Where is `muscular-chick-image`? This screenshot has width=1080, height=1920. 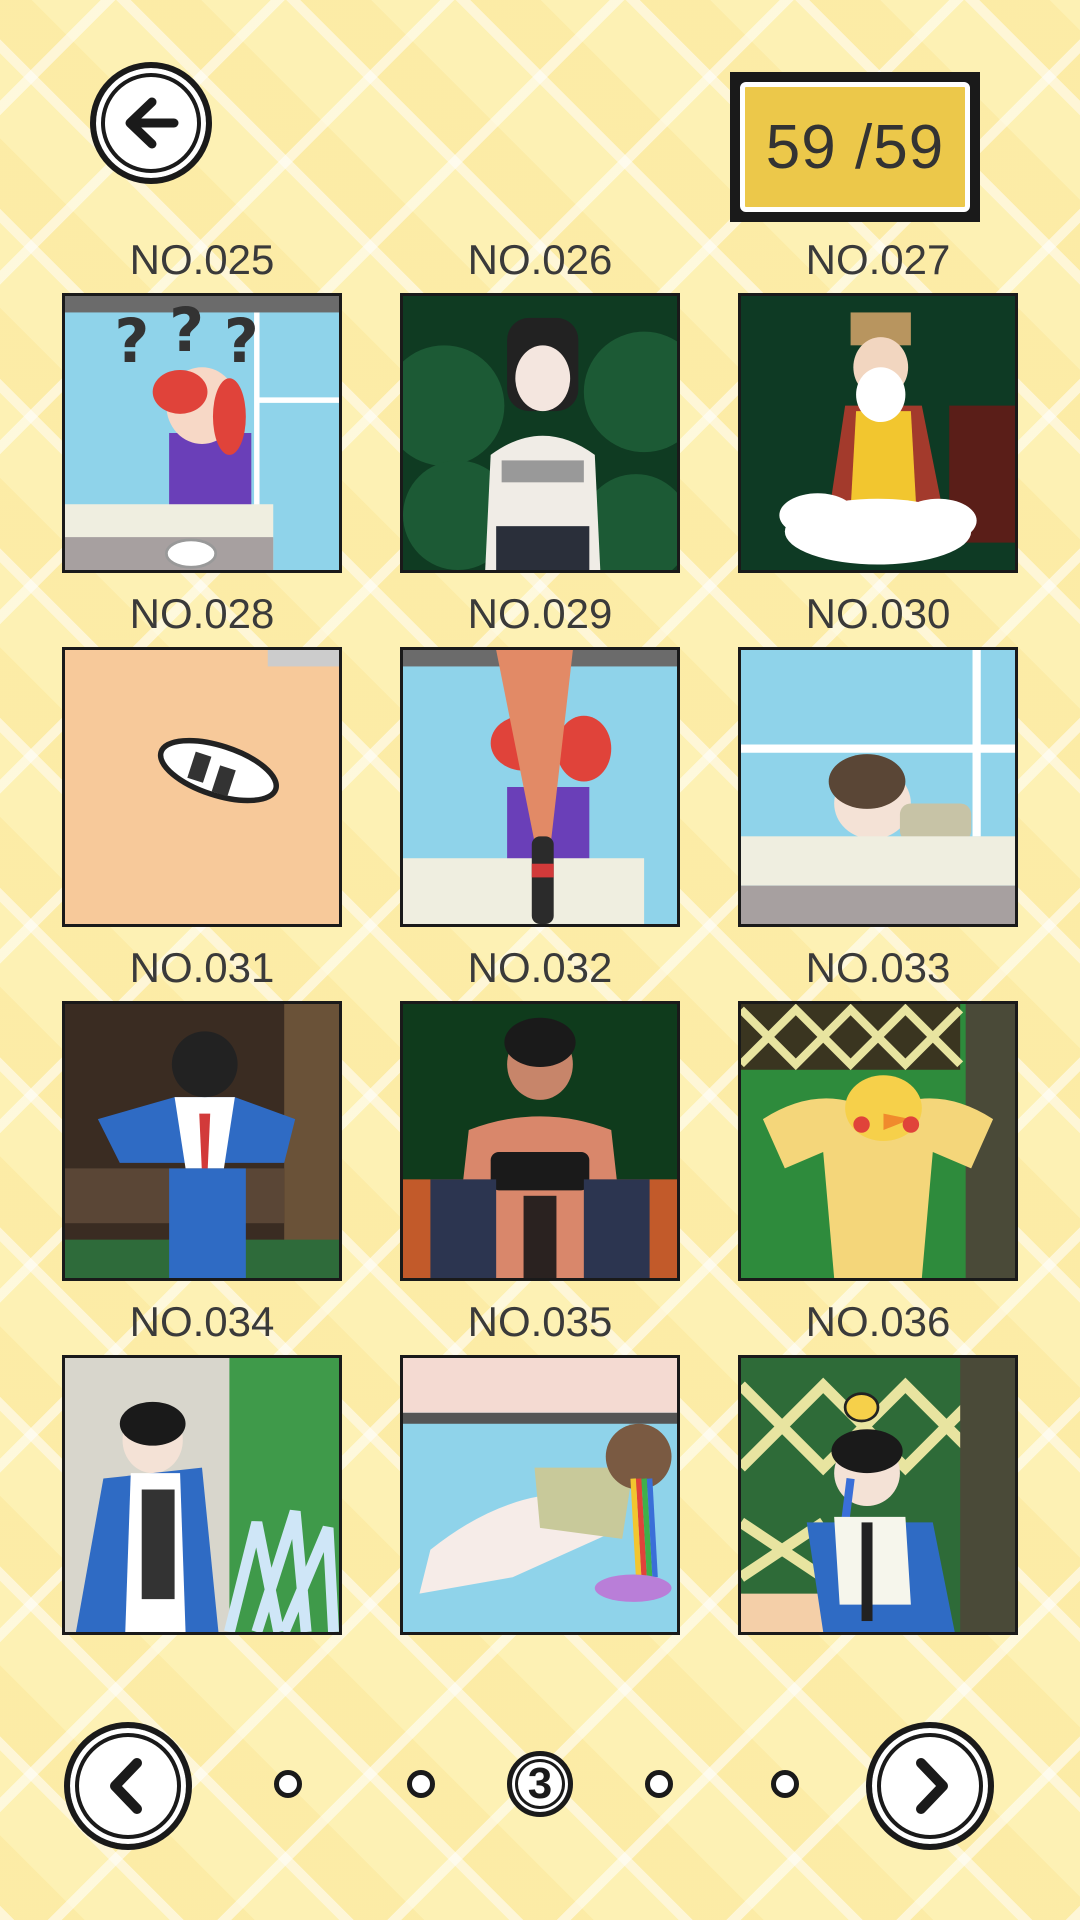
muscular-chick-image is located at coordinates (878, 1141).